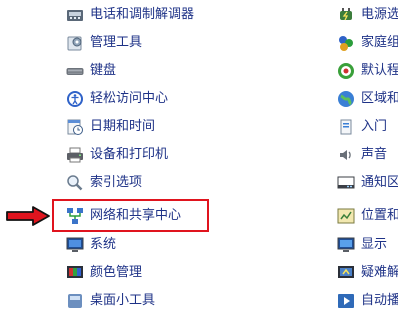  I want to click on item-devices-printers: 设备和打印机, so click(117, 155).